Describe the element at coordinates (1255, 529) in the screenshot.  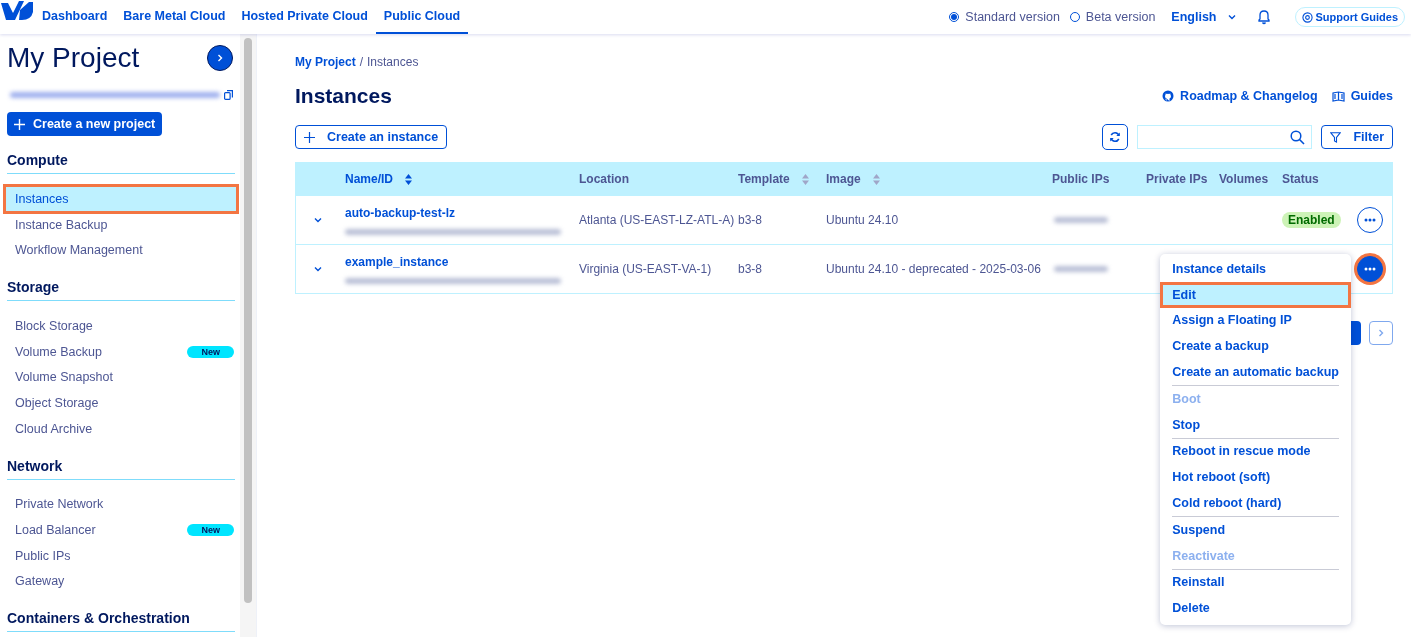
I see `menu-item: Suspend` at that location.